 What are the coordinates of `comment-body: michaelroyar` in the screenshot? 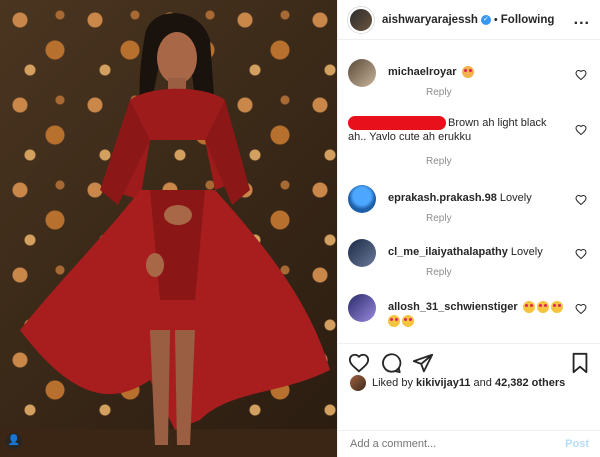 It's located at (478, 72).